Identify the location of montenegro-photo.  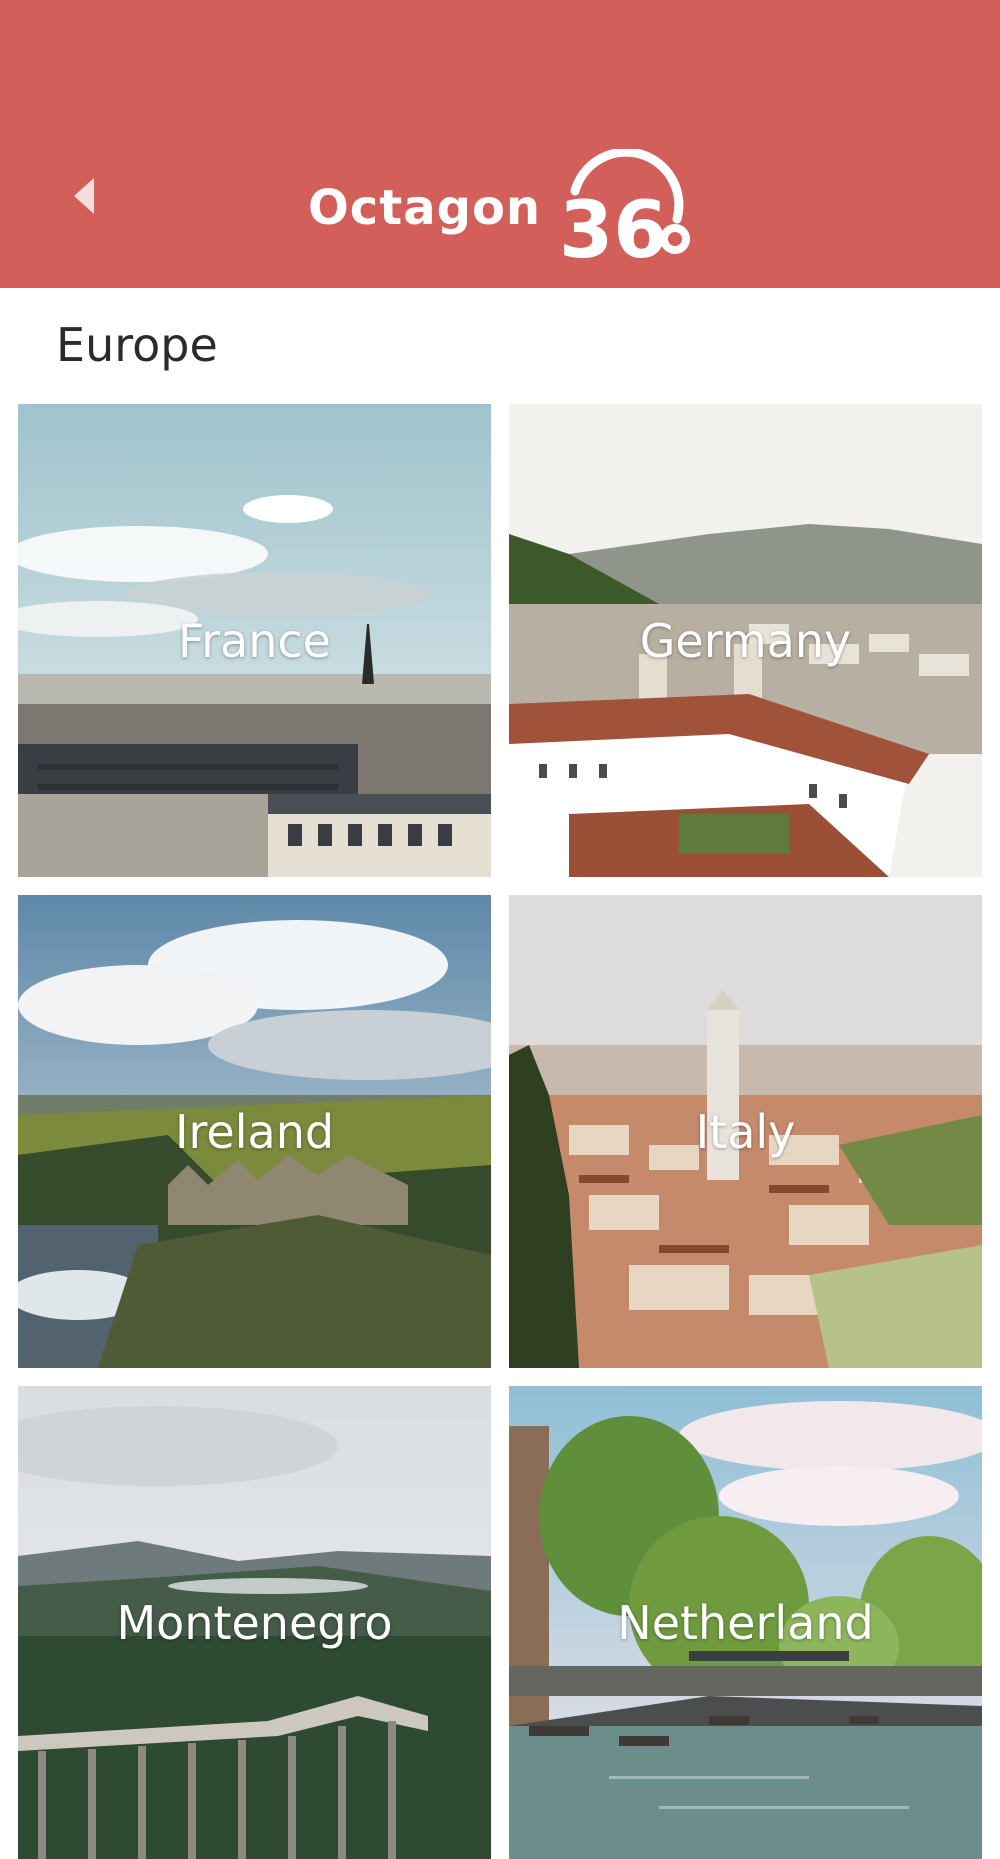
(254, 1622).